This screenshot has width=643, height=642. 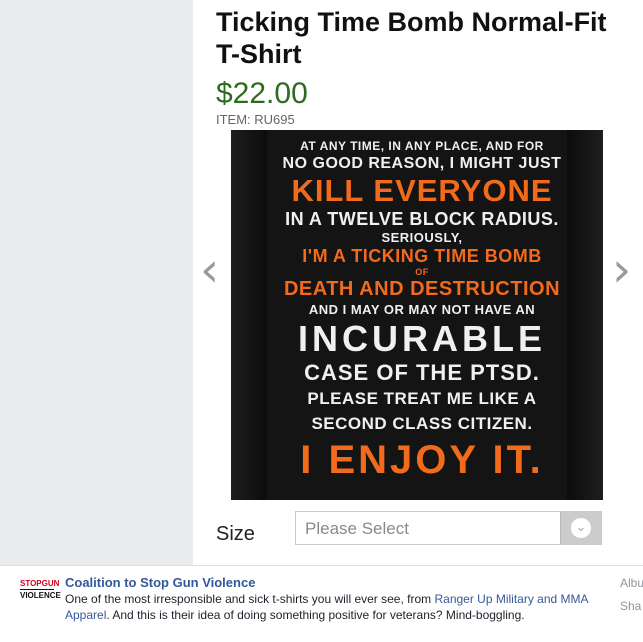 What do you see at coordinates (422, 289) in the screenshot?
I see `shirt-line: DEATH AND DESTRUCTION` at bounding box center [422, 289].